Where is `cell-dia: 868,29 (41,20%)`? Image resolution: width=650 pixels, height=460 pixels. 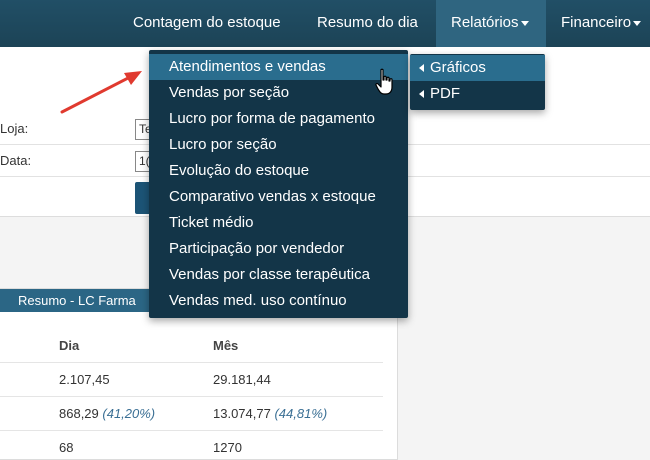
cell-dia: 868,29 (41,20%) is located at coordinates (107, 413).